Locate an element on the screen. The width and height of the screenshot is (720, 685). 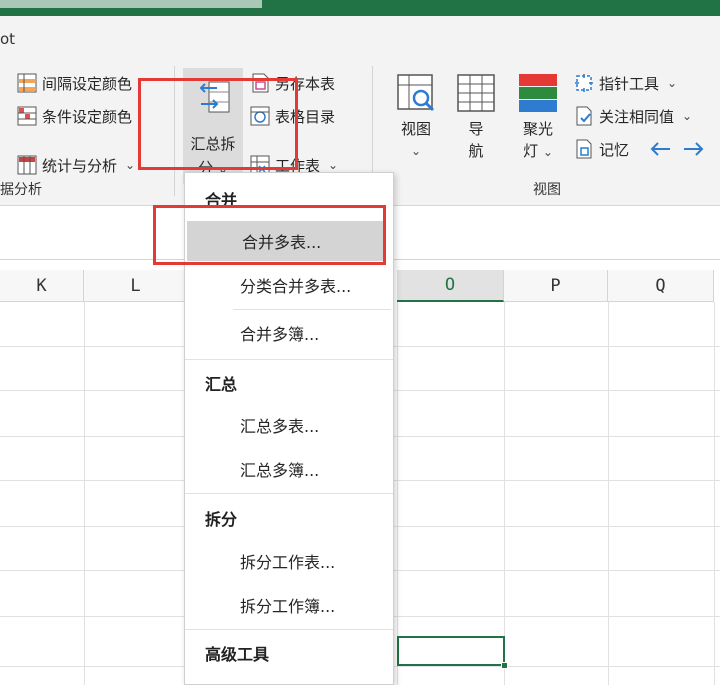
column-header-p: P is located at coordinates (556, 286).